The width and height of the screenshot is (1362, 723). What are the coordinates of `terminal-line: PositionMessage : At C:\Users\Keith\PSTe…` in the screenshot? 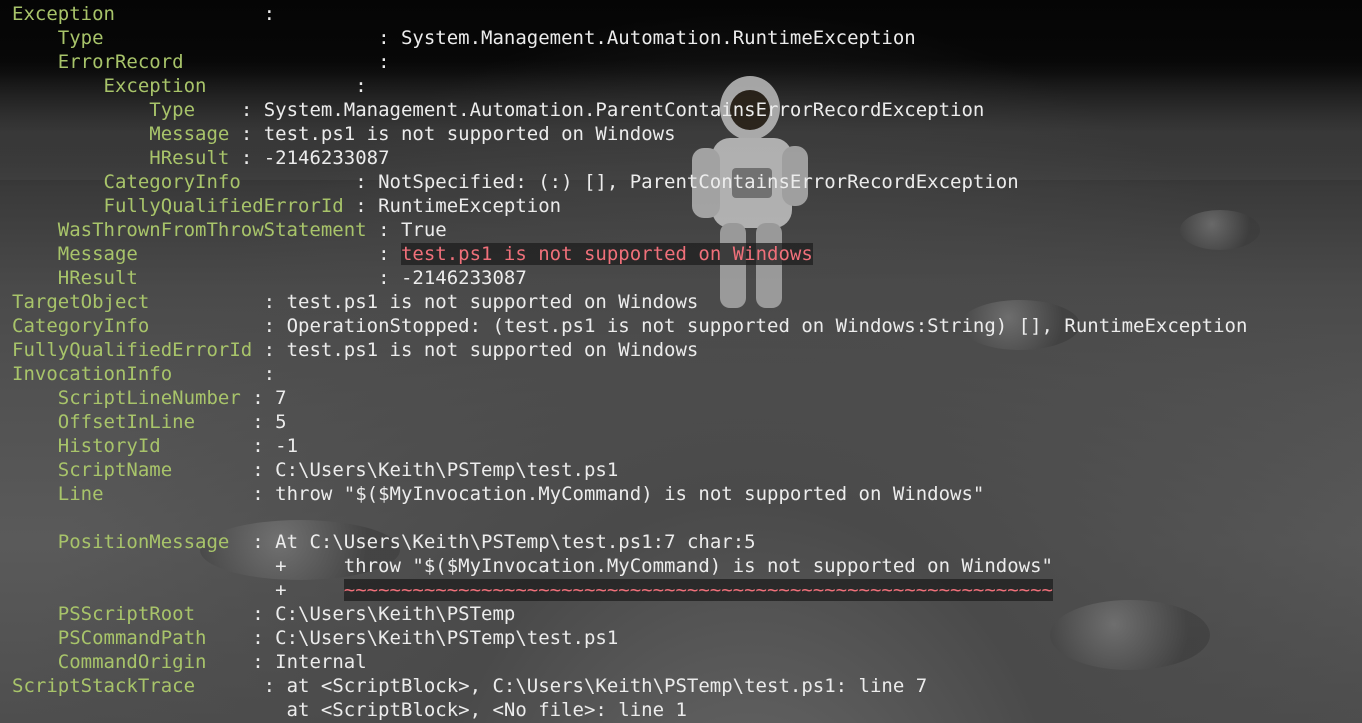 It's located at (384, 542).